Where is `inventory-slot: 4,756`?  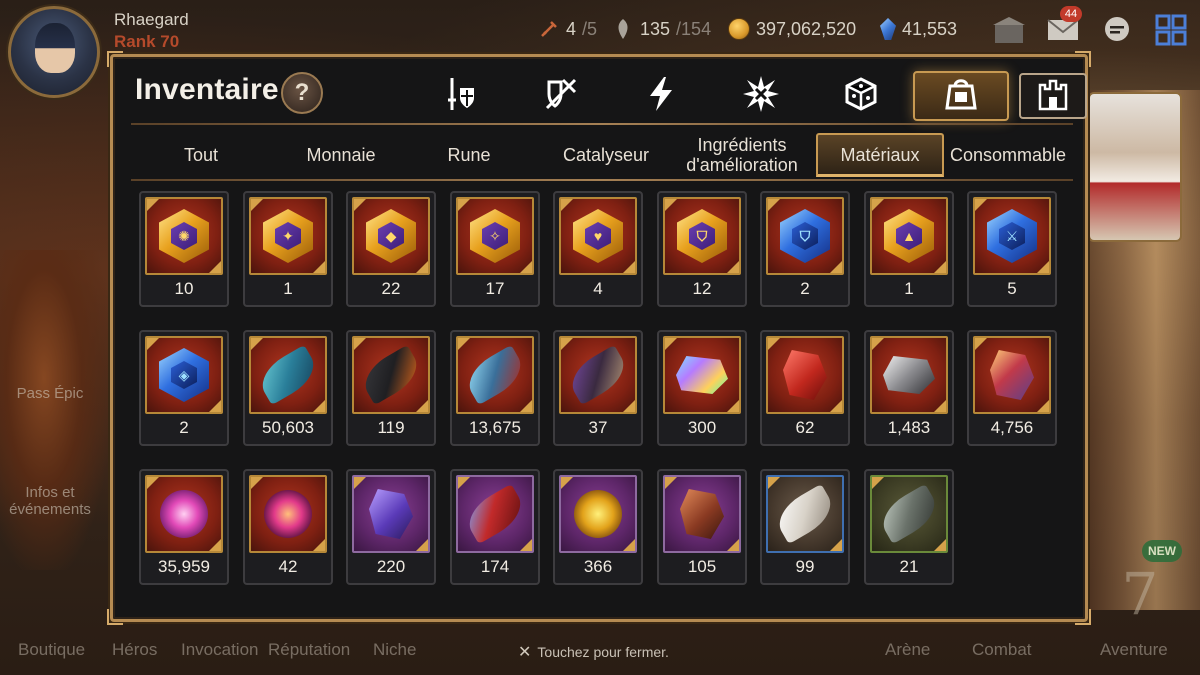 inventory-slot: 4,756 is located at coordinates (1012, 388).